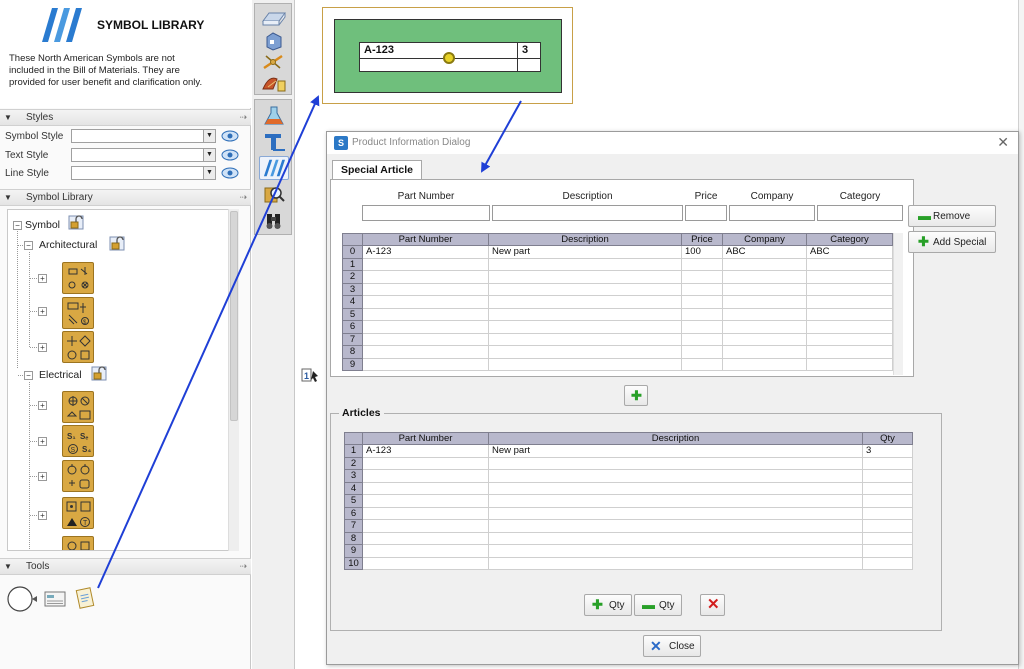  I want to click on row-header: 3, so click(352, 289).